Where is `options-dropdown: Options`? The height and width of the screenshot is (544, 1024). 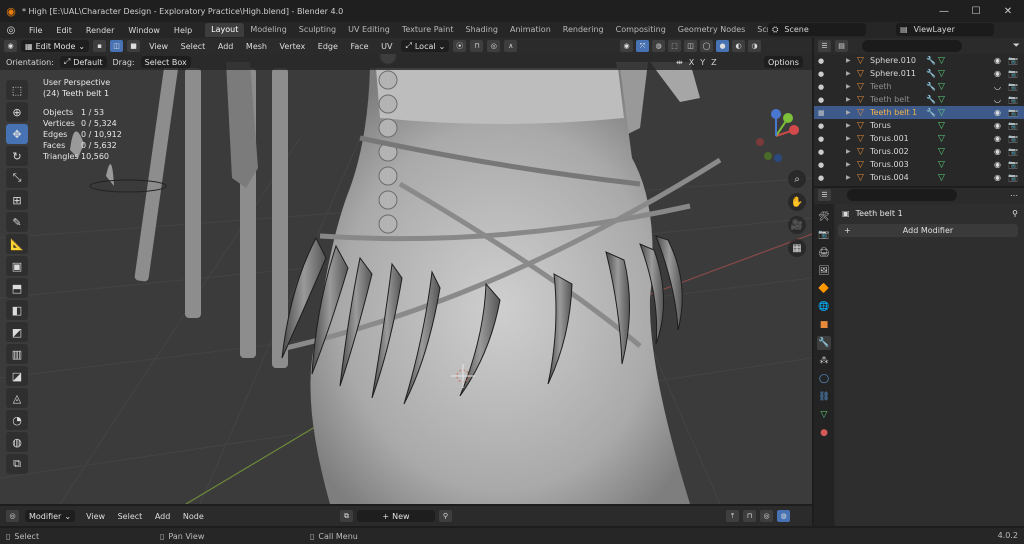 options-dropdown: Options is located at coordinates (783, 62).